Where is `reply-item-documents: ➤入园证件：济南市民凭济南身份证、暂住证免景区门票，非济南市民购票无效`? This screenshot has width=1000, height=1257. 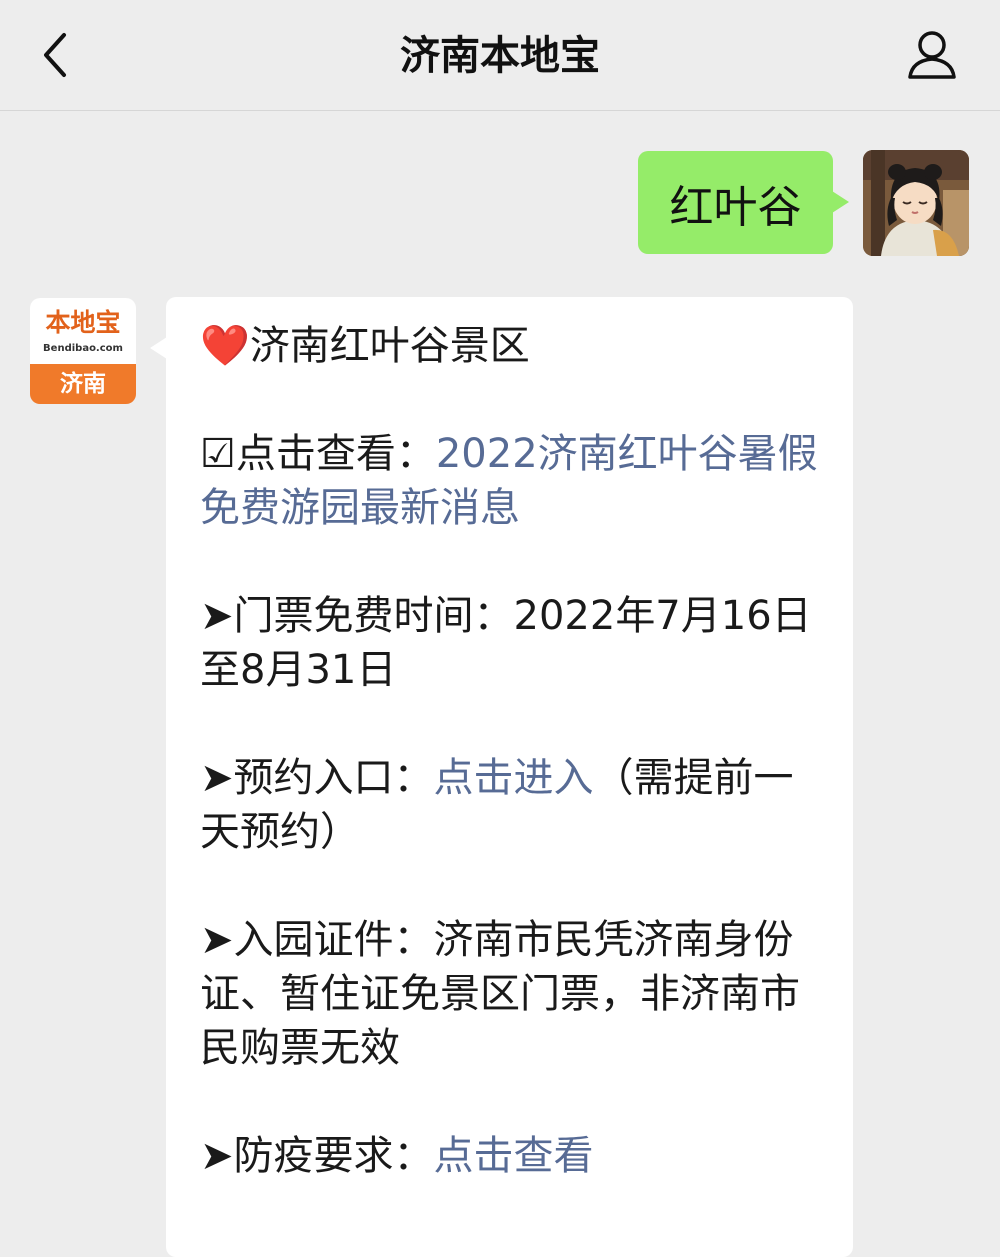
reply-item-documents: ➤入园证件：济南市民凭济南身份证、暂住证免景区门票，非济南市民购票无效 is located at coordinates (511, 994).